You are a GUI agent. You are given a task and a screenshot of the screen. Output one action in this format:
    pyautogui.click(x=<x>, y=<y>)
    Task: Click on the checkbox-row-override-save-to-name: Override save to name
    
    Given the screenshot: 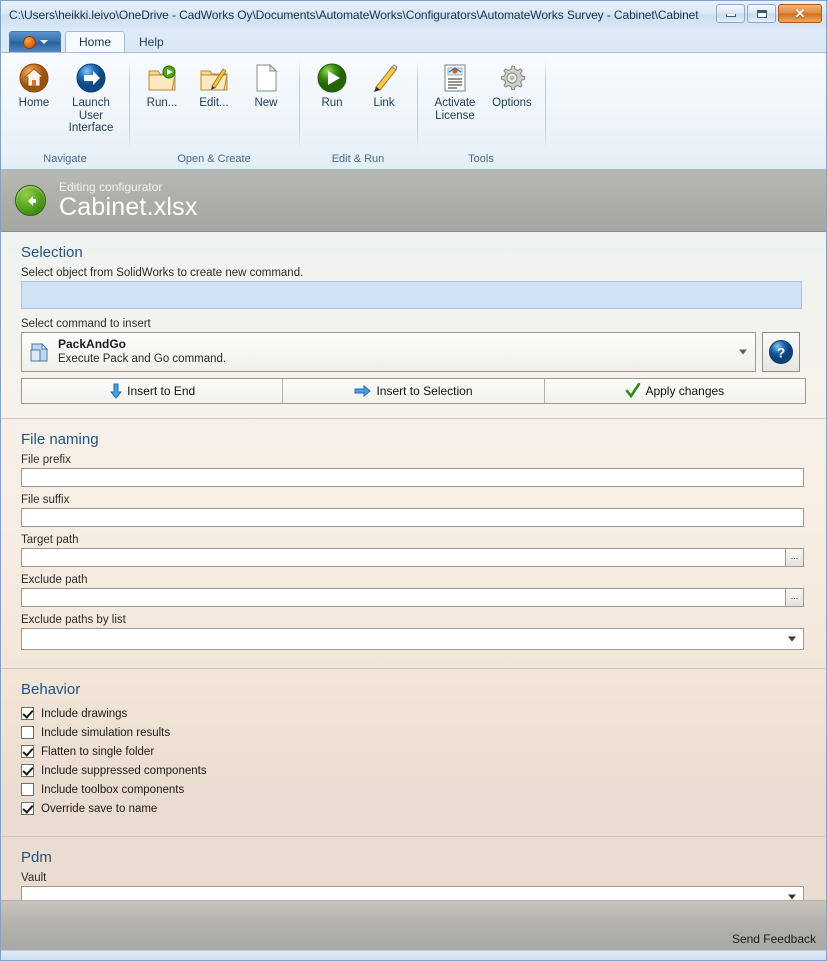 What is the action you would take?
    pyautogui.click(x=413, y=808)
    